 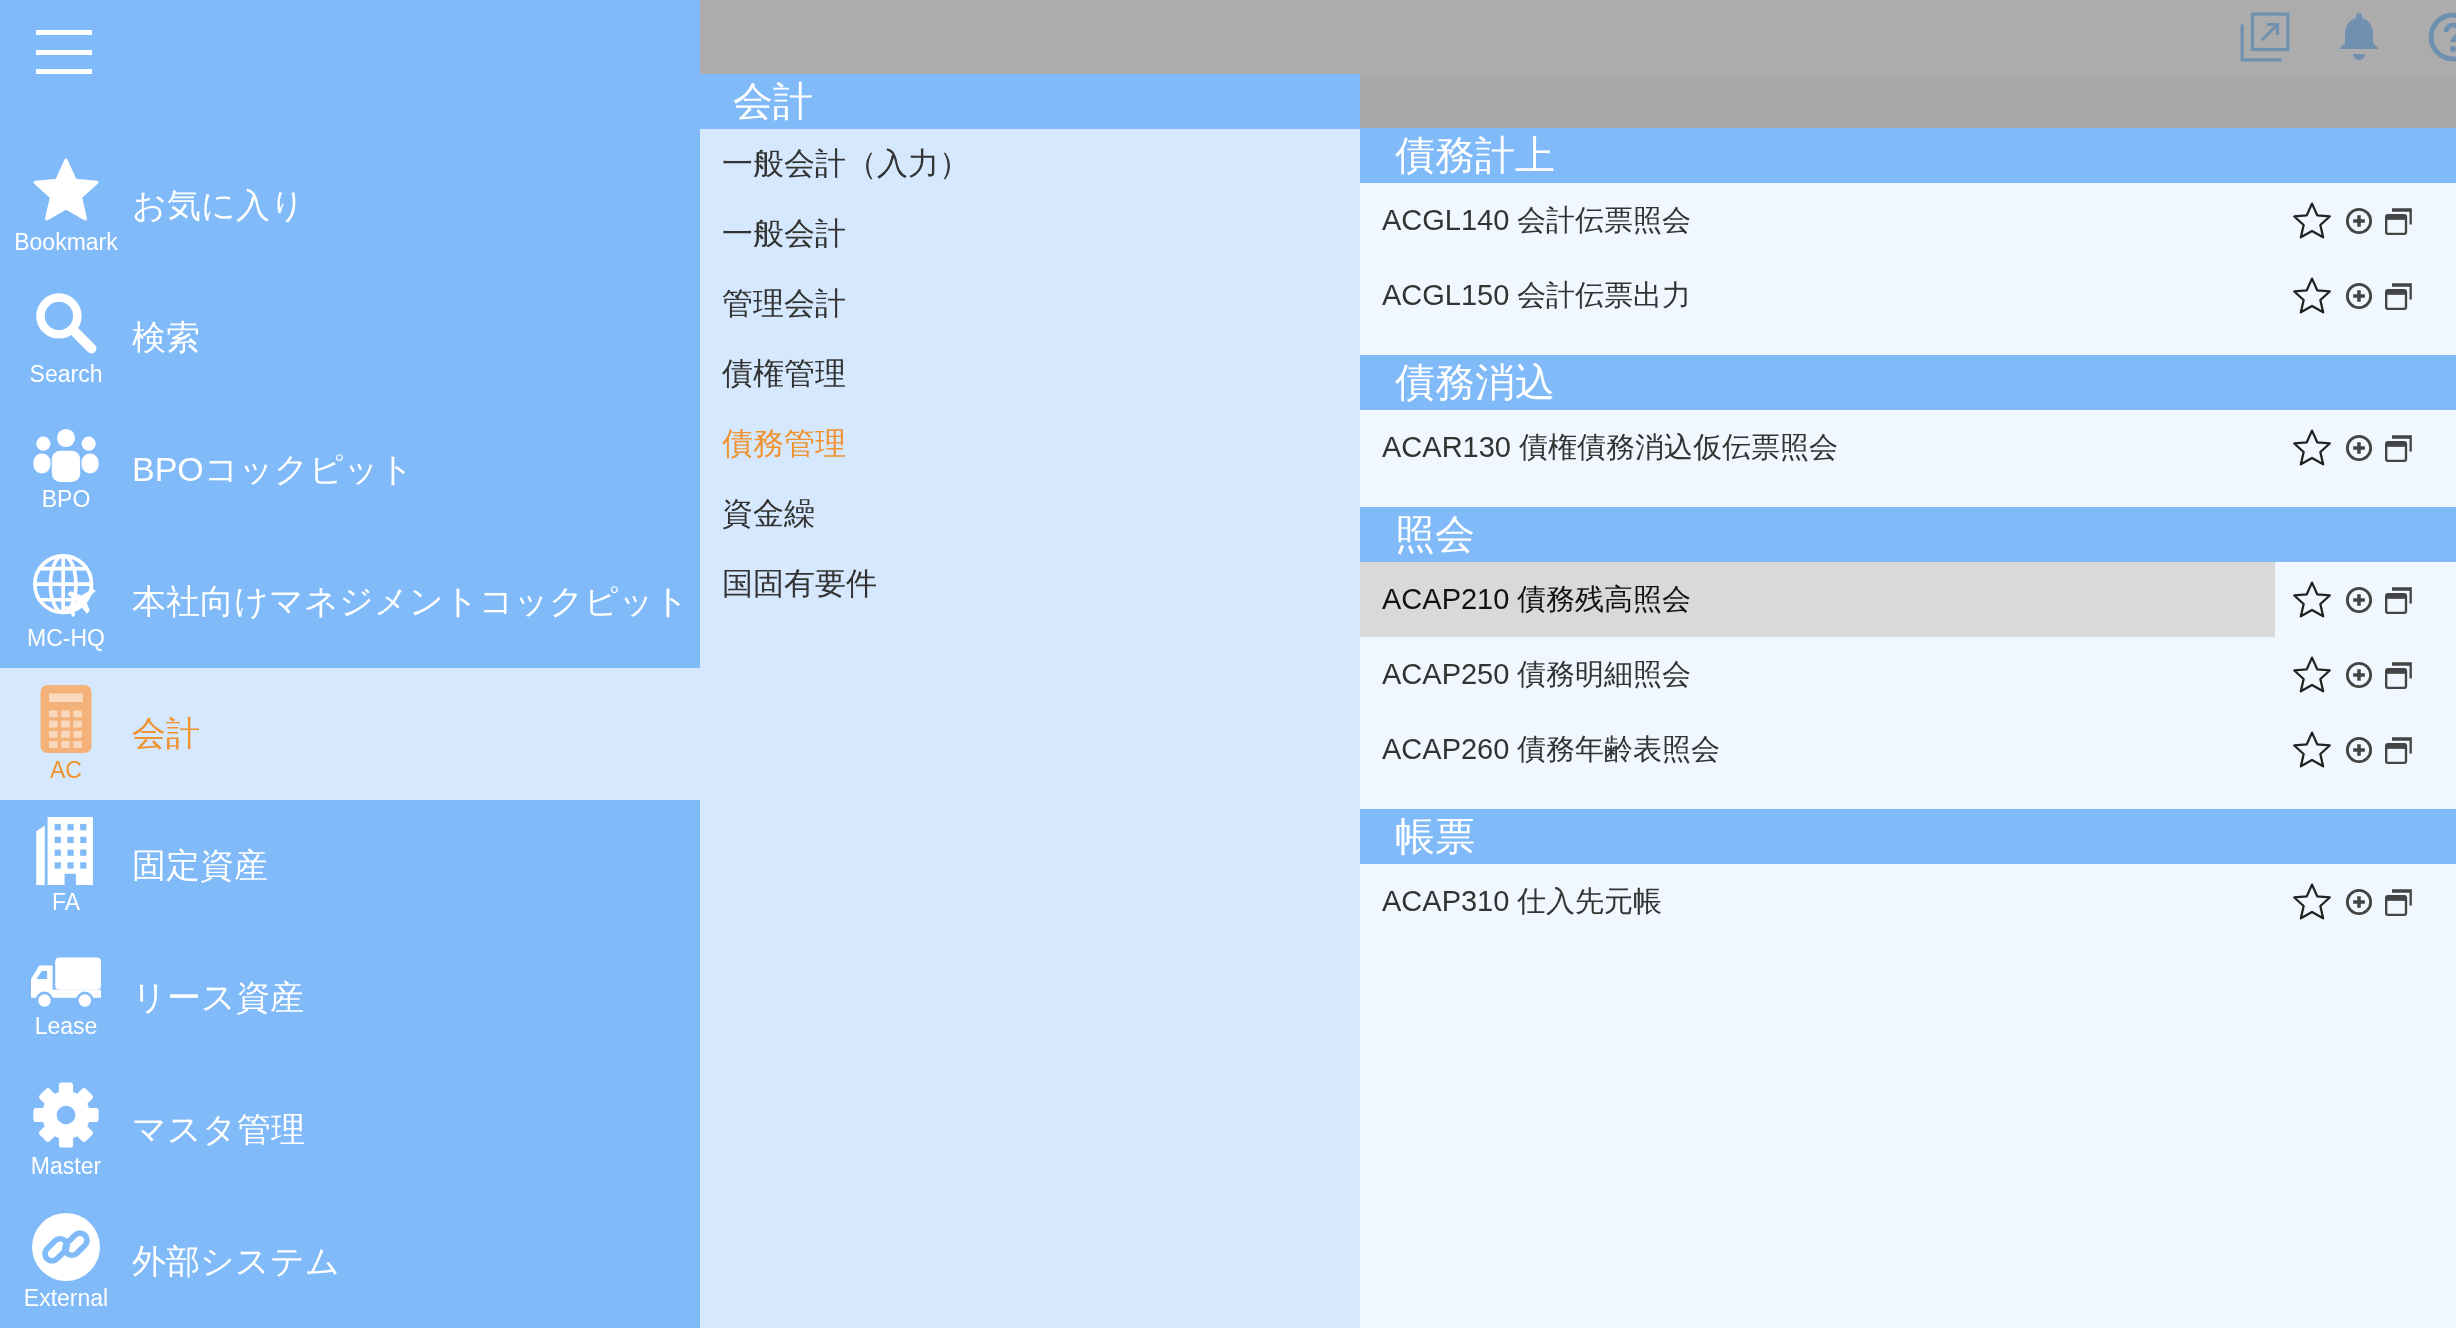 What do you see at coordinates (66, 1246) in the screenshot?
I see `link-icon` at bounding box center [66, 1246].